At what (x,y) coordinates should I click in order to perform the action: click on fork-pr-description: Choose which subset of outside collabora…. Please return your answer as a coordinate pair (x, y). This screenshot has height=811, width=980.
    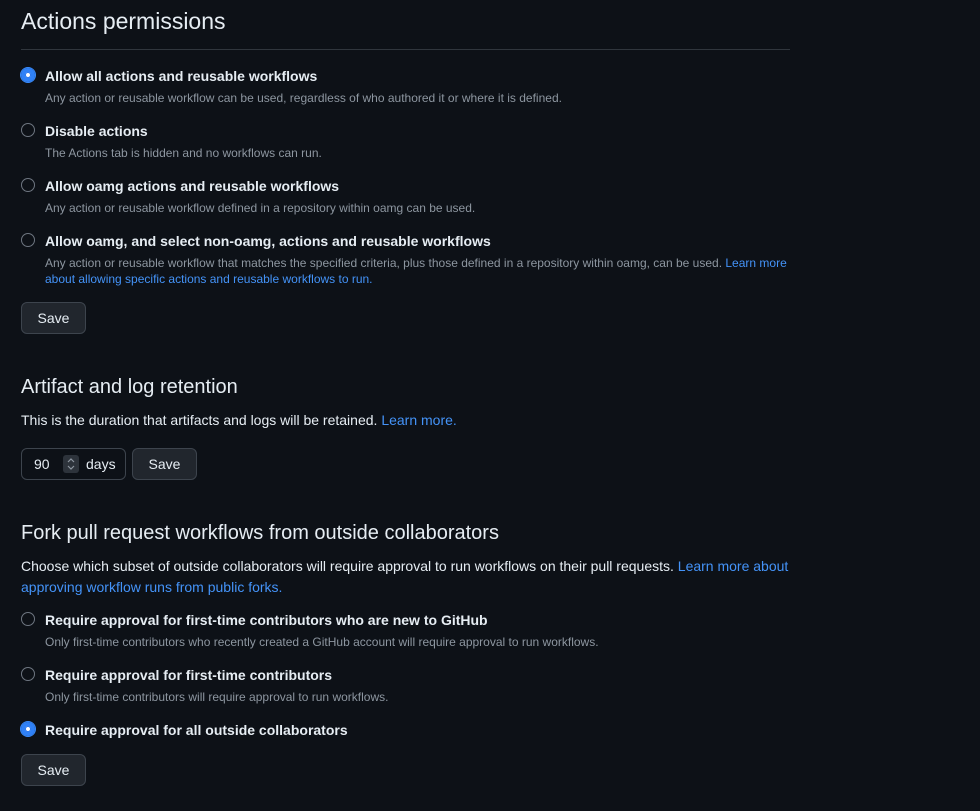
    Looking at the image, I should click on (405, 577).